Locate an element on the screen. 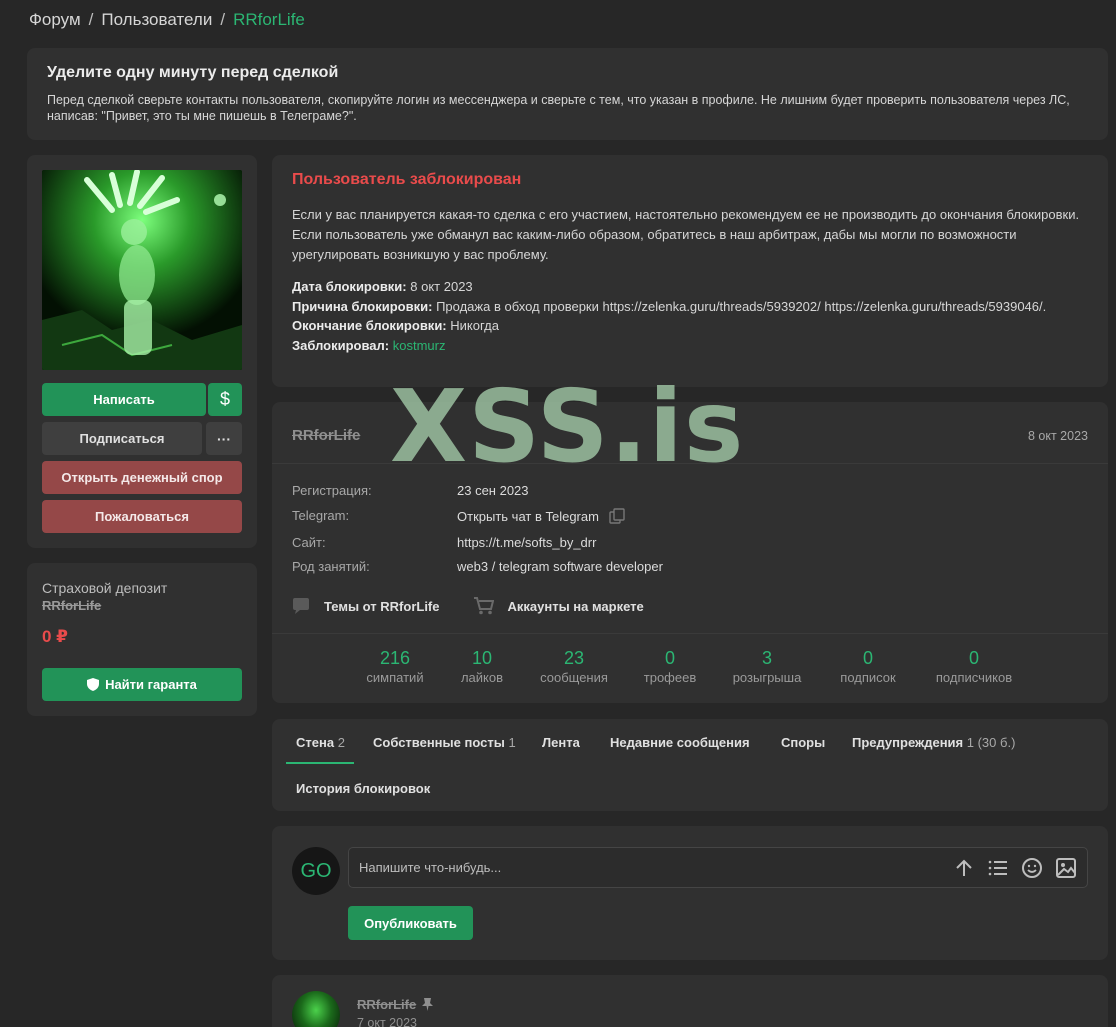 The height and width of the screenshot is (1027, 1116). ban-by-user-link: kostmurz is located at coordinates (419, 345).